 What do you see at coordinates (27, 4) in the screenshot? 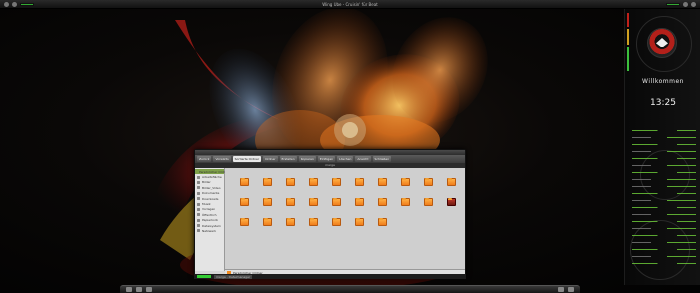
I see `cpu-meter` at bounding box center [27, 4].